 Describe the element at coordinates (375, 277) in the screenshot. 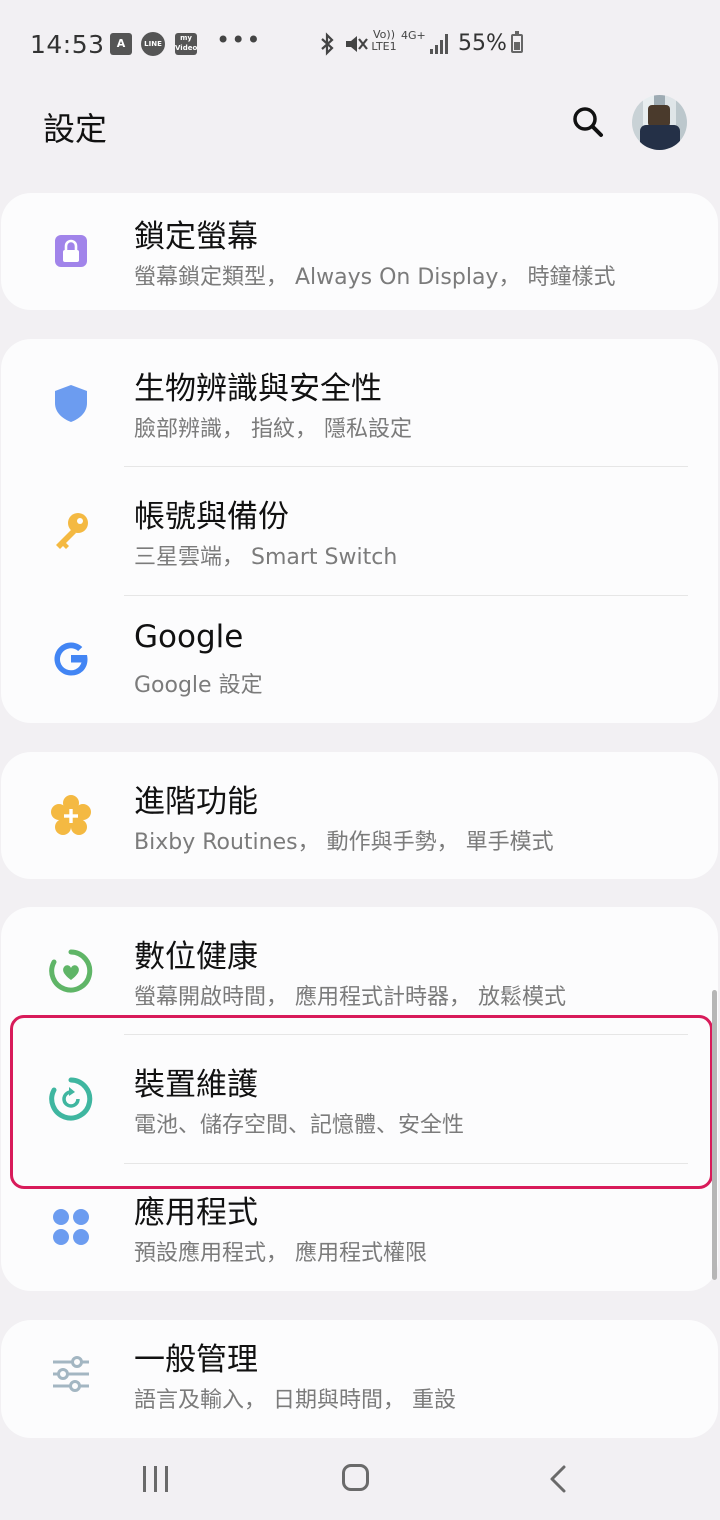

I see `item-subtitle: 螢幕鎖定類型， Always On Display， 時鐘樣式` at that location.